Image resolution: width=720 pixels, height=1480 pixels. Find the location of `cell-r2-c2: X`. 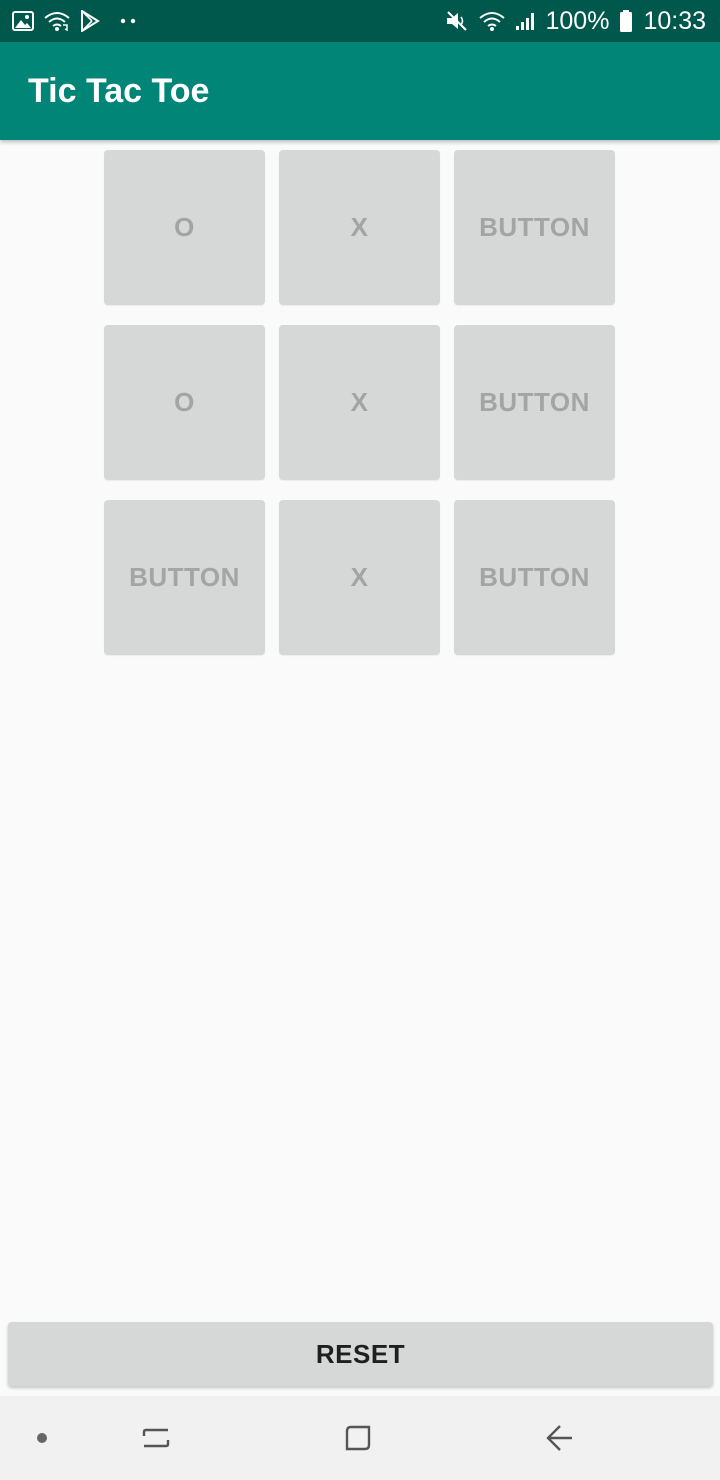

cell-r2-c2: X is located at coordinates (359, 402).